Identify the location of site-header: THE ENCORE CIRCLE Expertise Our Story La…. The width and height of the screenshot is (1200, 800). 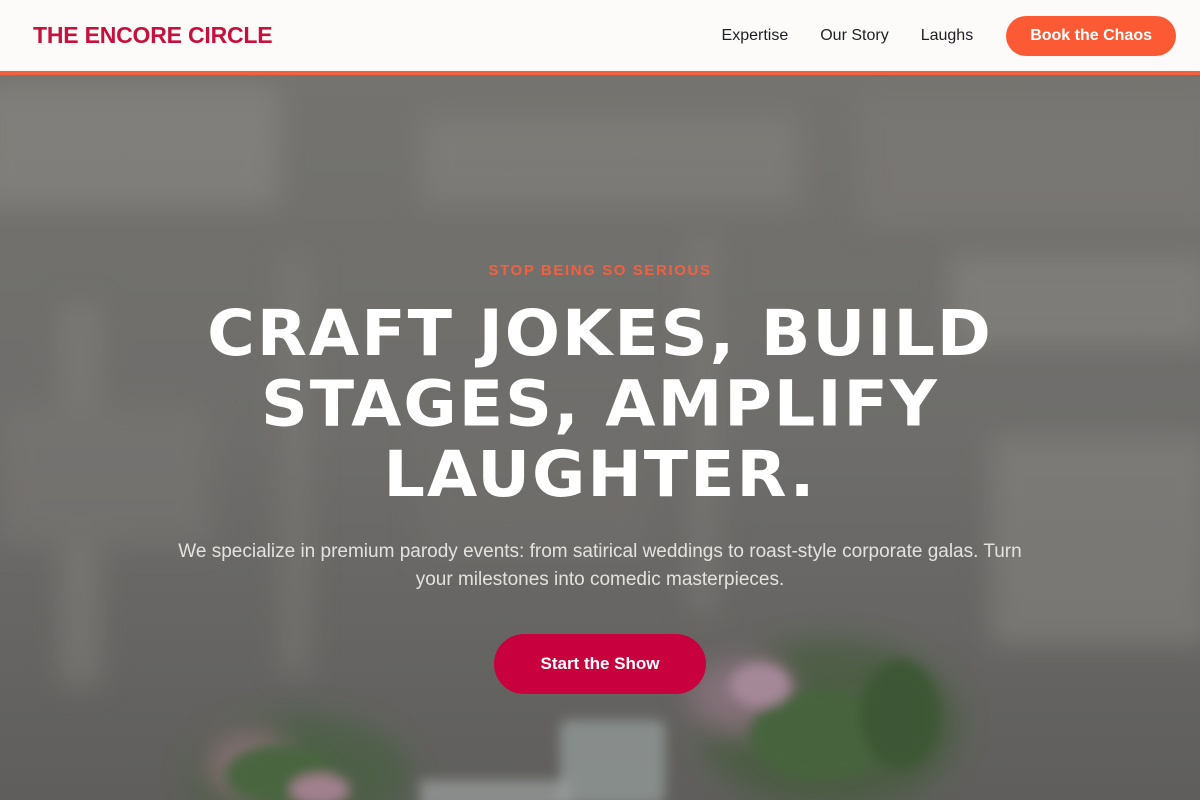
(600, 37).